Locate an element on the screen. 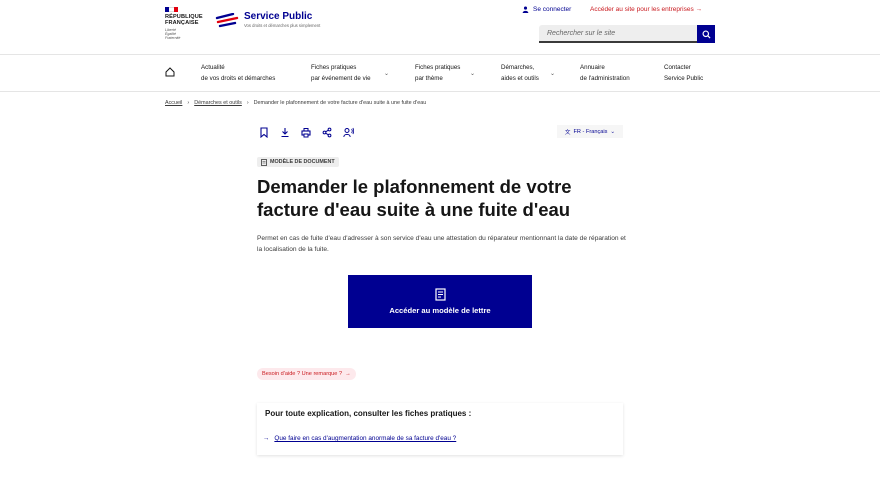 The width and height of the screenshot is (880, 480). breadcrumb-item-accueil: Accueil is located at coordinates (173, 103).